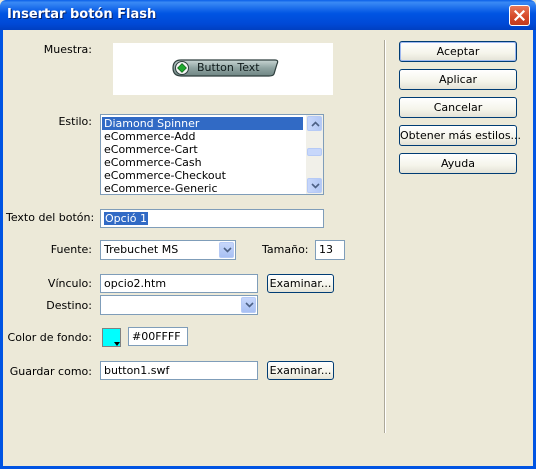 The image size is (536, 469). I want to click on list-item: eCommerce-Generic, so click(203, 188).